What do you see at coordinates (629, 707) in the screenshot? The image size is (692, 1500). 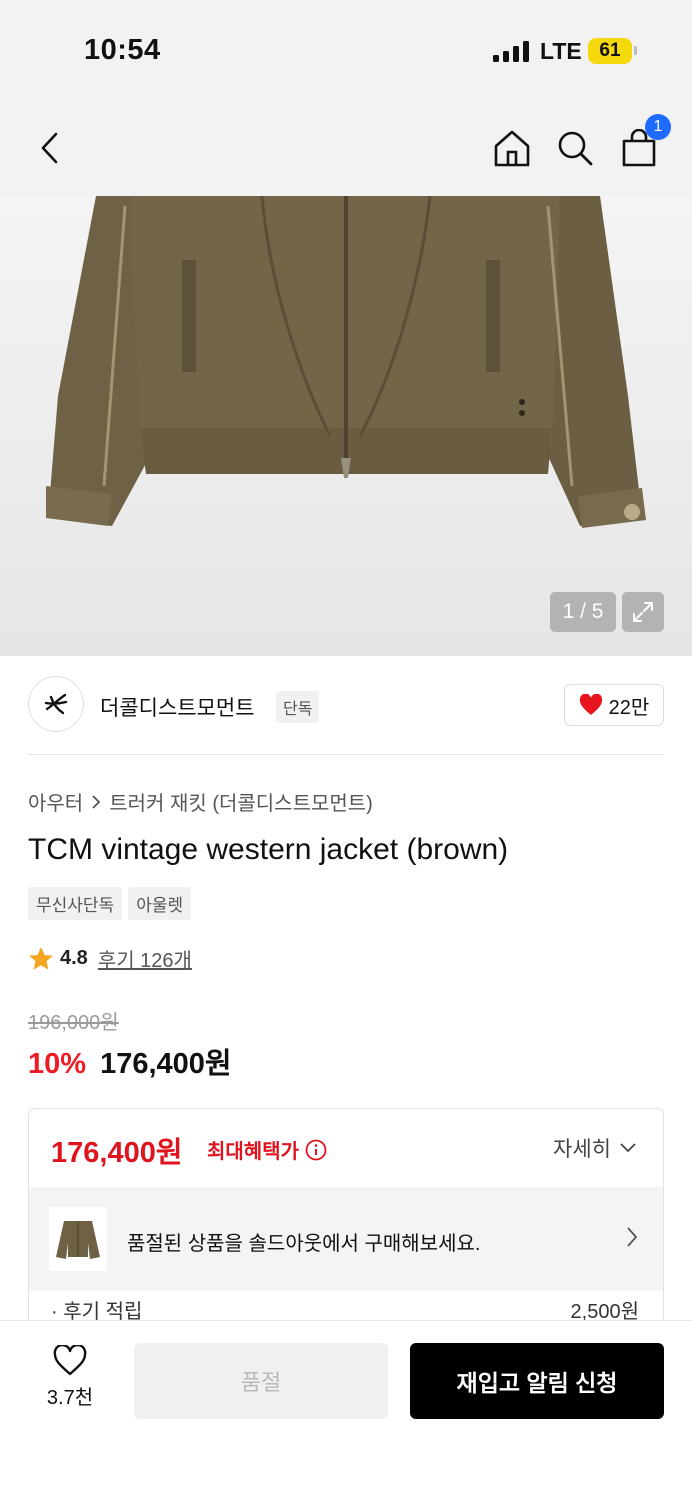 I see `brand-like-count: 22만` at bounding box center [629, 707].